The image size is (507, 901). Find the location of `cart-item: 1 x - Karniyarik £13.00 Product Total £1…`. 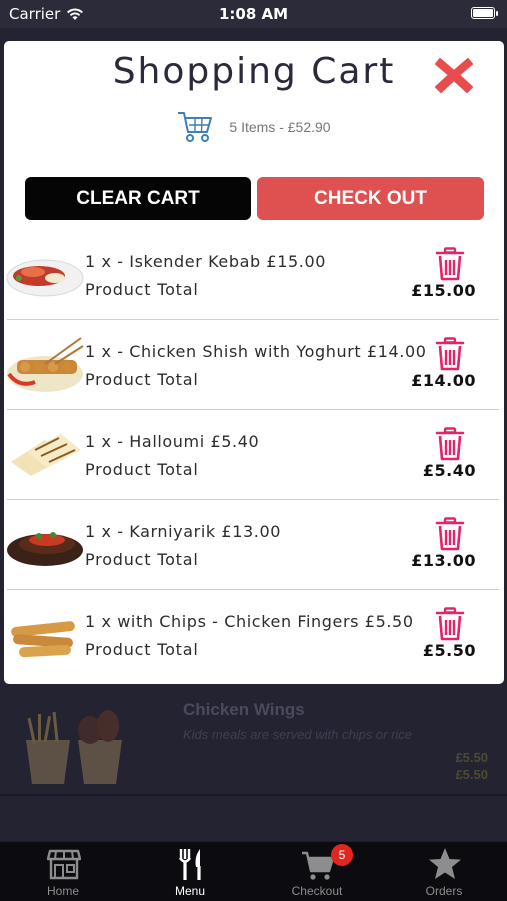

cart-item: 1 x - Karniyarik £13.00 Product Total £1… is located at coordinates (254, 545).